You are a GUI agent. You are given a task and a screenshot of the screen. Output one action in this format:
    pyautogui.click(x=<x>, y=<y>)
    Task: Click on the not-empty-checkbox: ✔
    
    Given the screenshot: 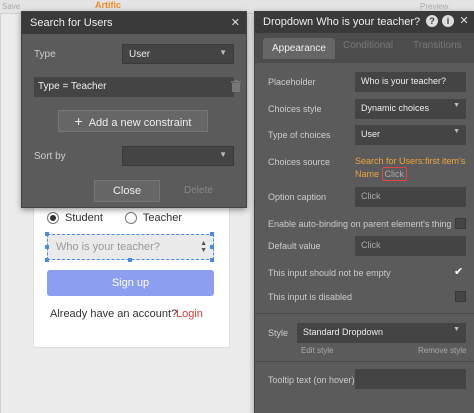 What is the action you would take?
    pyautogui.click(x=458, y=271)
    